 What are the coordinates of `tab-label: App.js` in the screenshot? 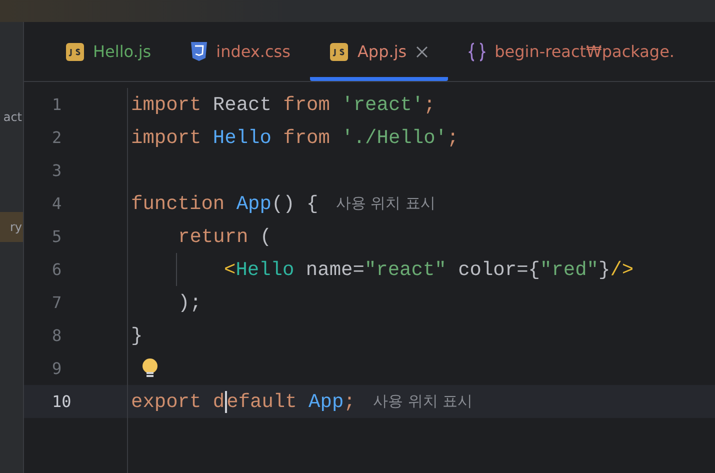 It's located at (382, 51).